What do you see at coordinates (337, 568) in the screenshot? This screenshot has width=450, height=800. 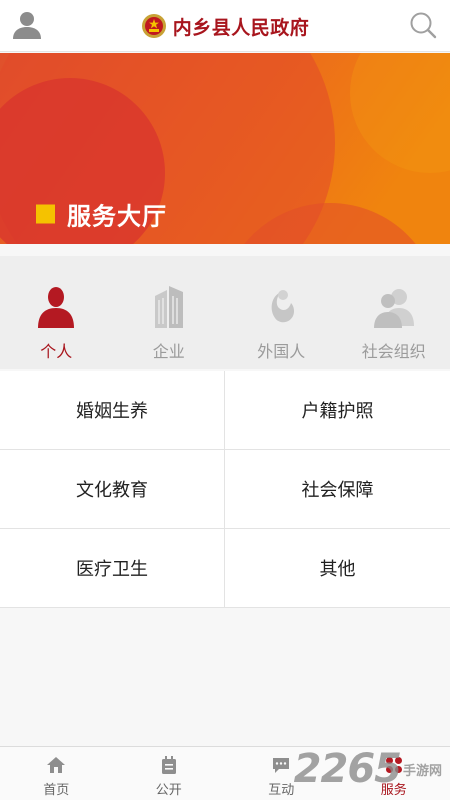 I see `service-other: 其他` at bounding box center [337, 568].